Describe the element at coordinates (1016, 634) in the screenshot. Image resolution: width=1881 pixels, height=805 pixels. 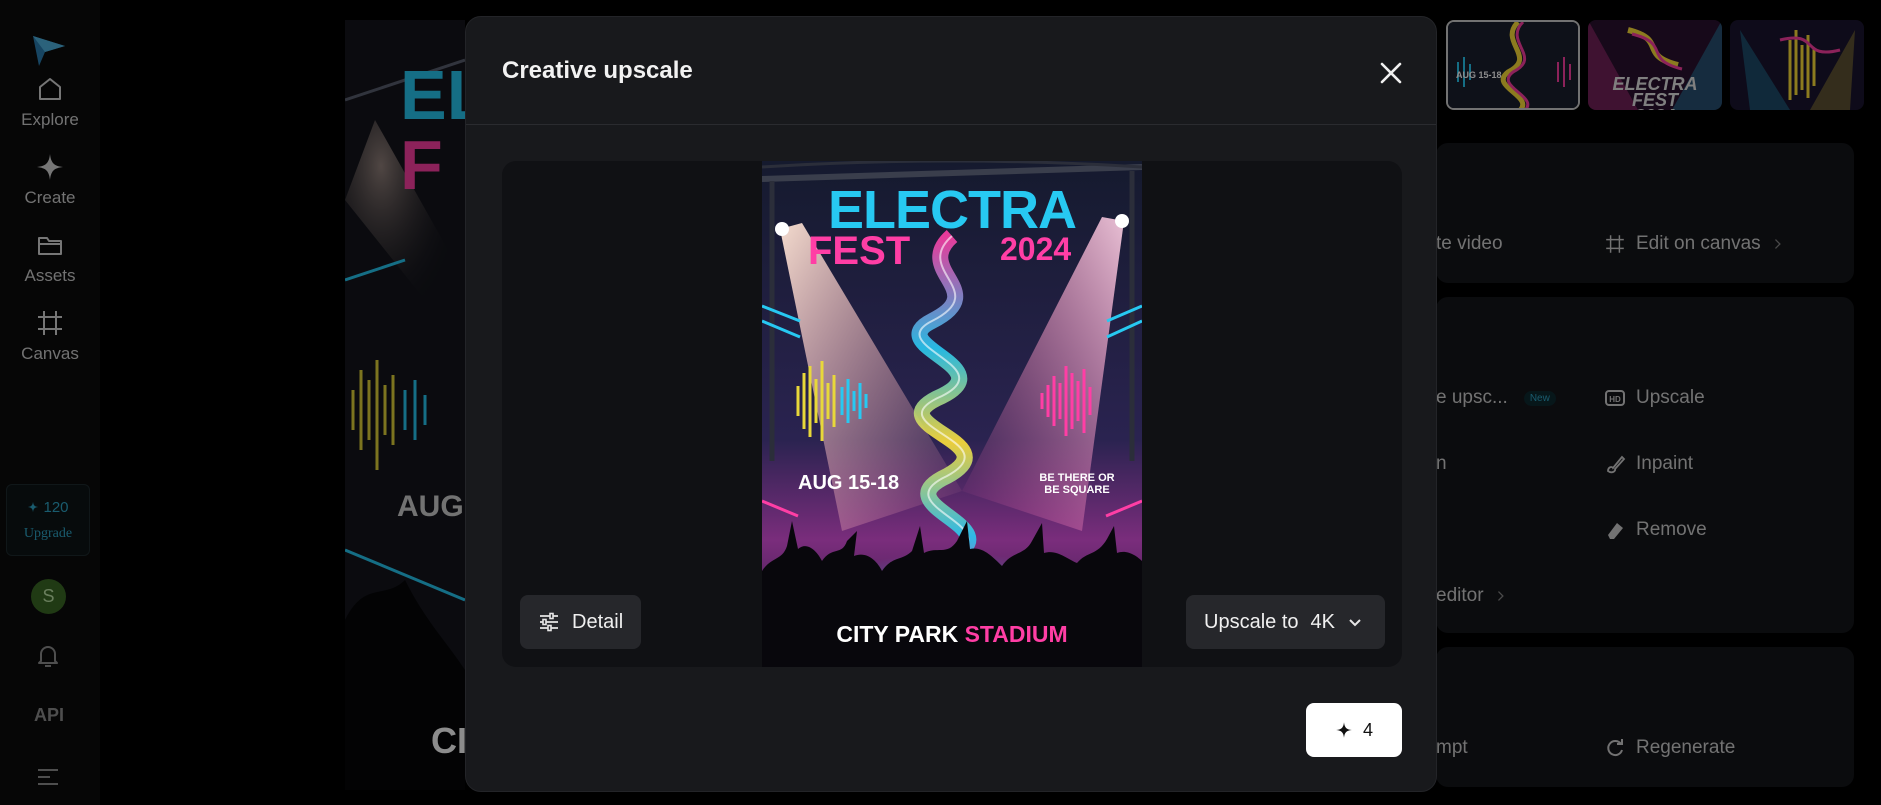
I see `poster-venue-b: STADIUM` at that location.